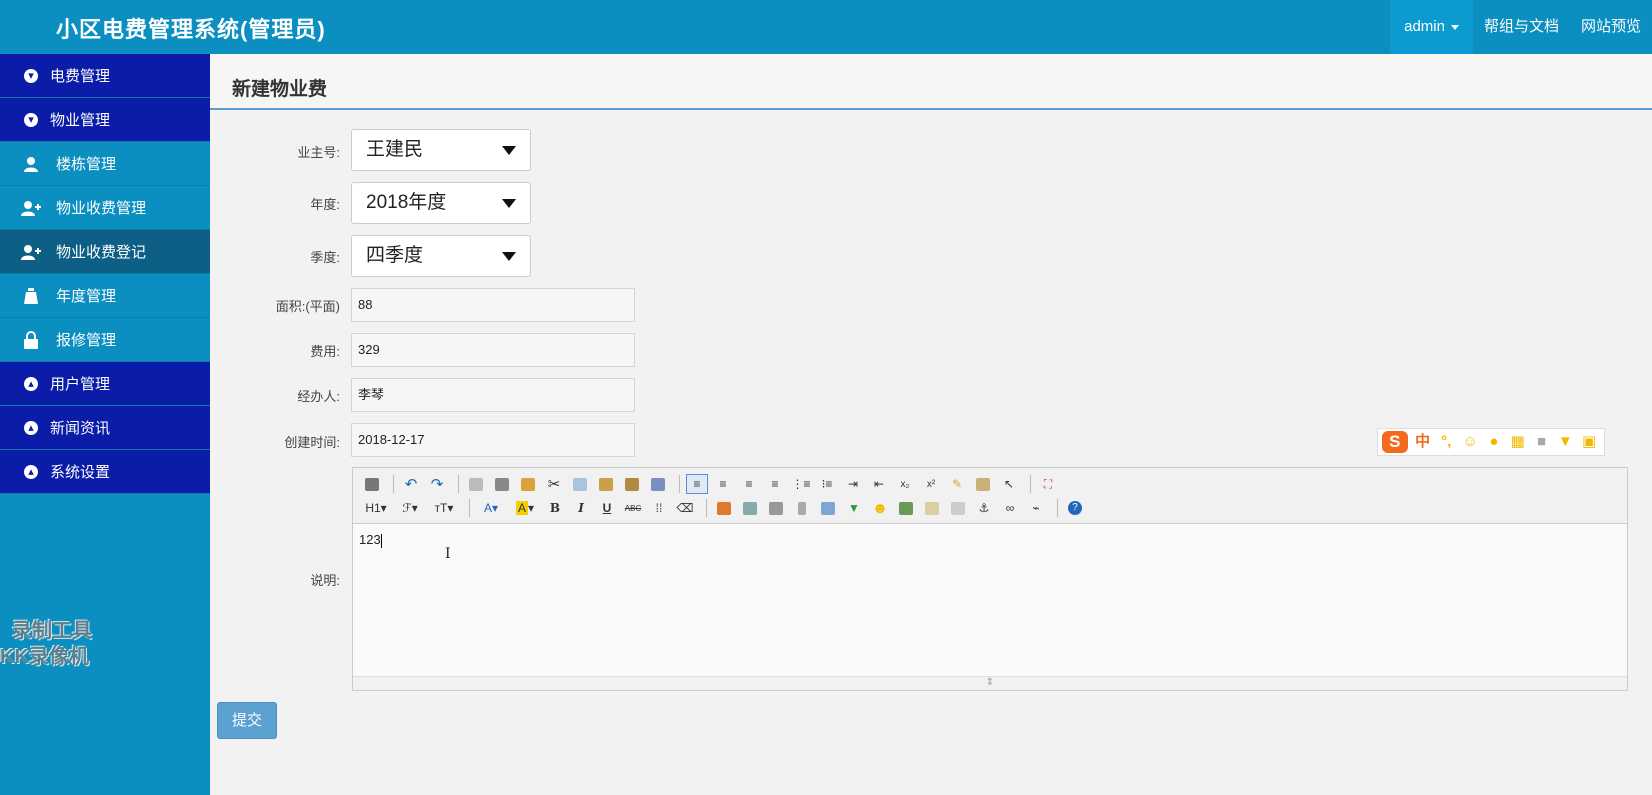 The height and width of the screenshot is (795, 1652). What do you see at coordinates (509, 150) in the screenshot?
I see `caret-down-icon` at bounding box center [509, 150].